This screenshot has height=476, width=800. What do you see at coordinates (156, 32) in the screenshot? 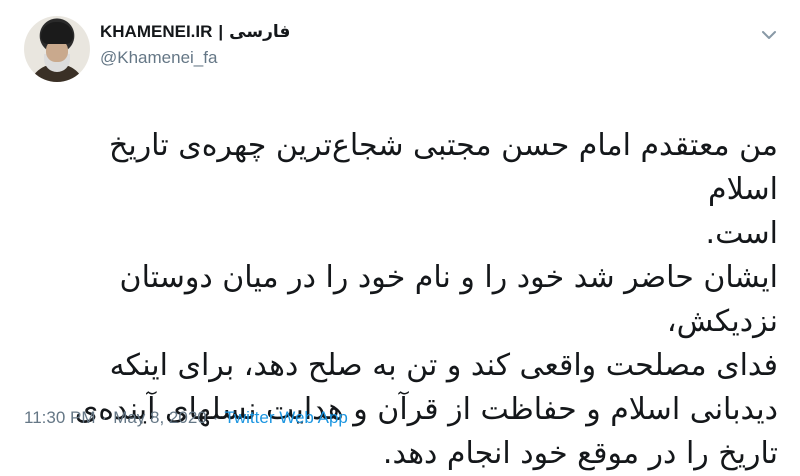
I see `display-name: KHAMENEI.IR` at bounding box center [156, 32].